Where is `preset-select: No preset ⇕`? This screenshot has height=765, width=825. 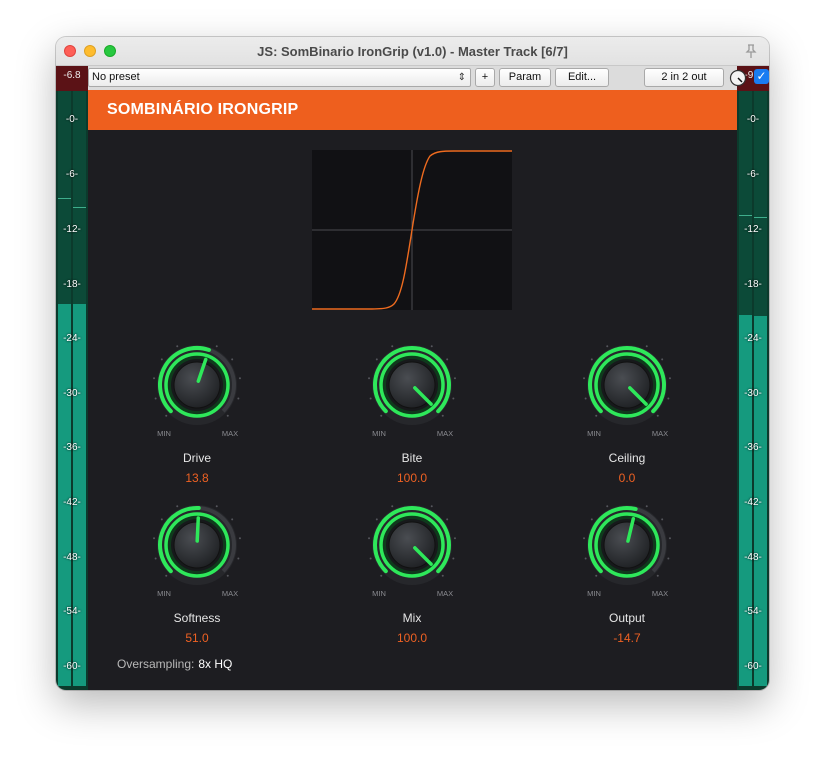 preset-select: No preset ⇕ is located at coordinates (279, 77).